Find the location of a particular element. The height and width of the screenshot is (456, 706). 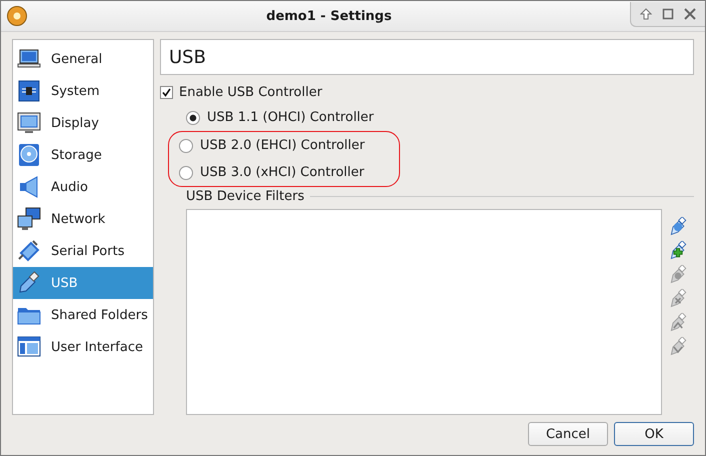

sidebar-item: Serial Ports is located at coordinates (83, 251).